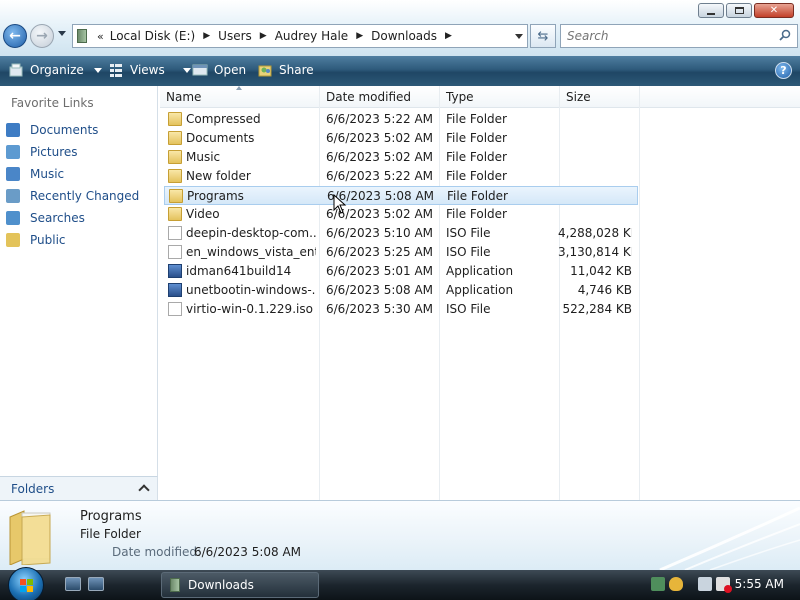 The image size is (800, 600). I want to click on command-bar: Organize Views Open Share ?, so click(400, 71).